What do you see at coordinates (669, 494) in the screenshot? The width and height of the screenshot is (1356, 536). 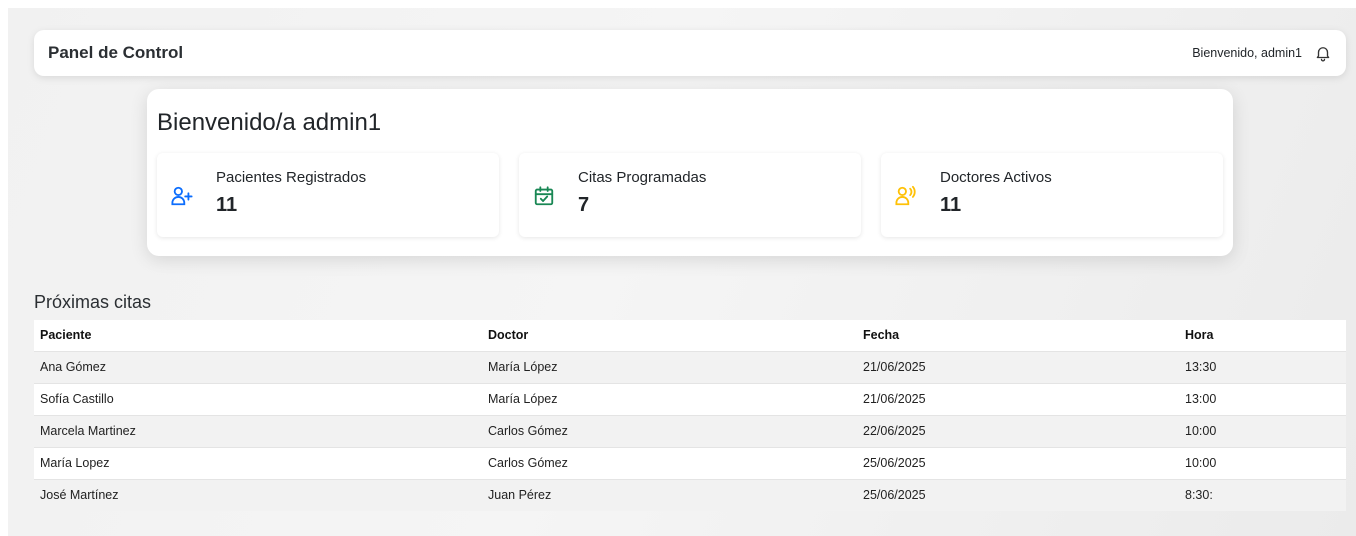 I see `cell-doctor: Juan Pérez` at bounding box center [669, 494].